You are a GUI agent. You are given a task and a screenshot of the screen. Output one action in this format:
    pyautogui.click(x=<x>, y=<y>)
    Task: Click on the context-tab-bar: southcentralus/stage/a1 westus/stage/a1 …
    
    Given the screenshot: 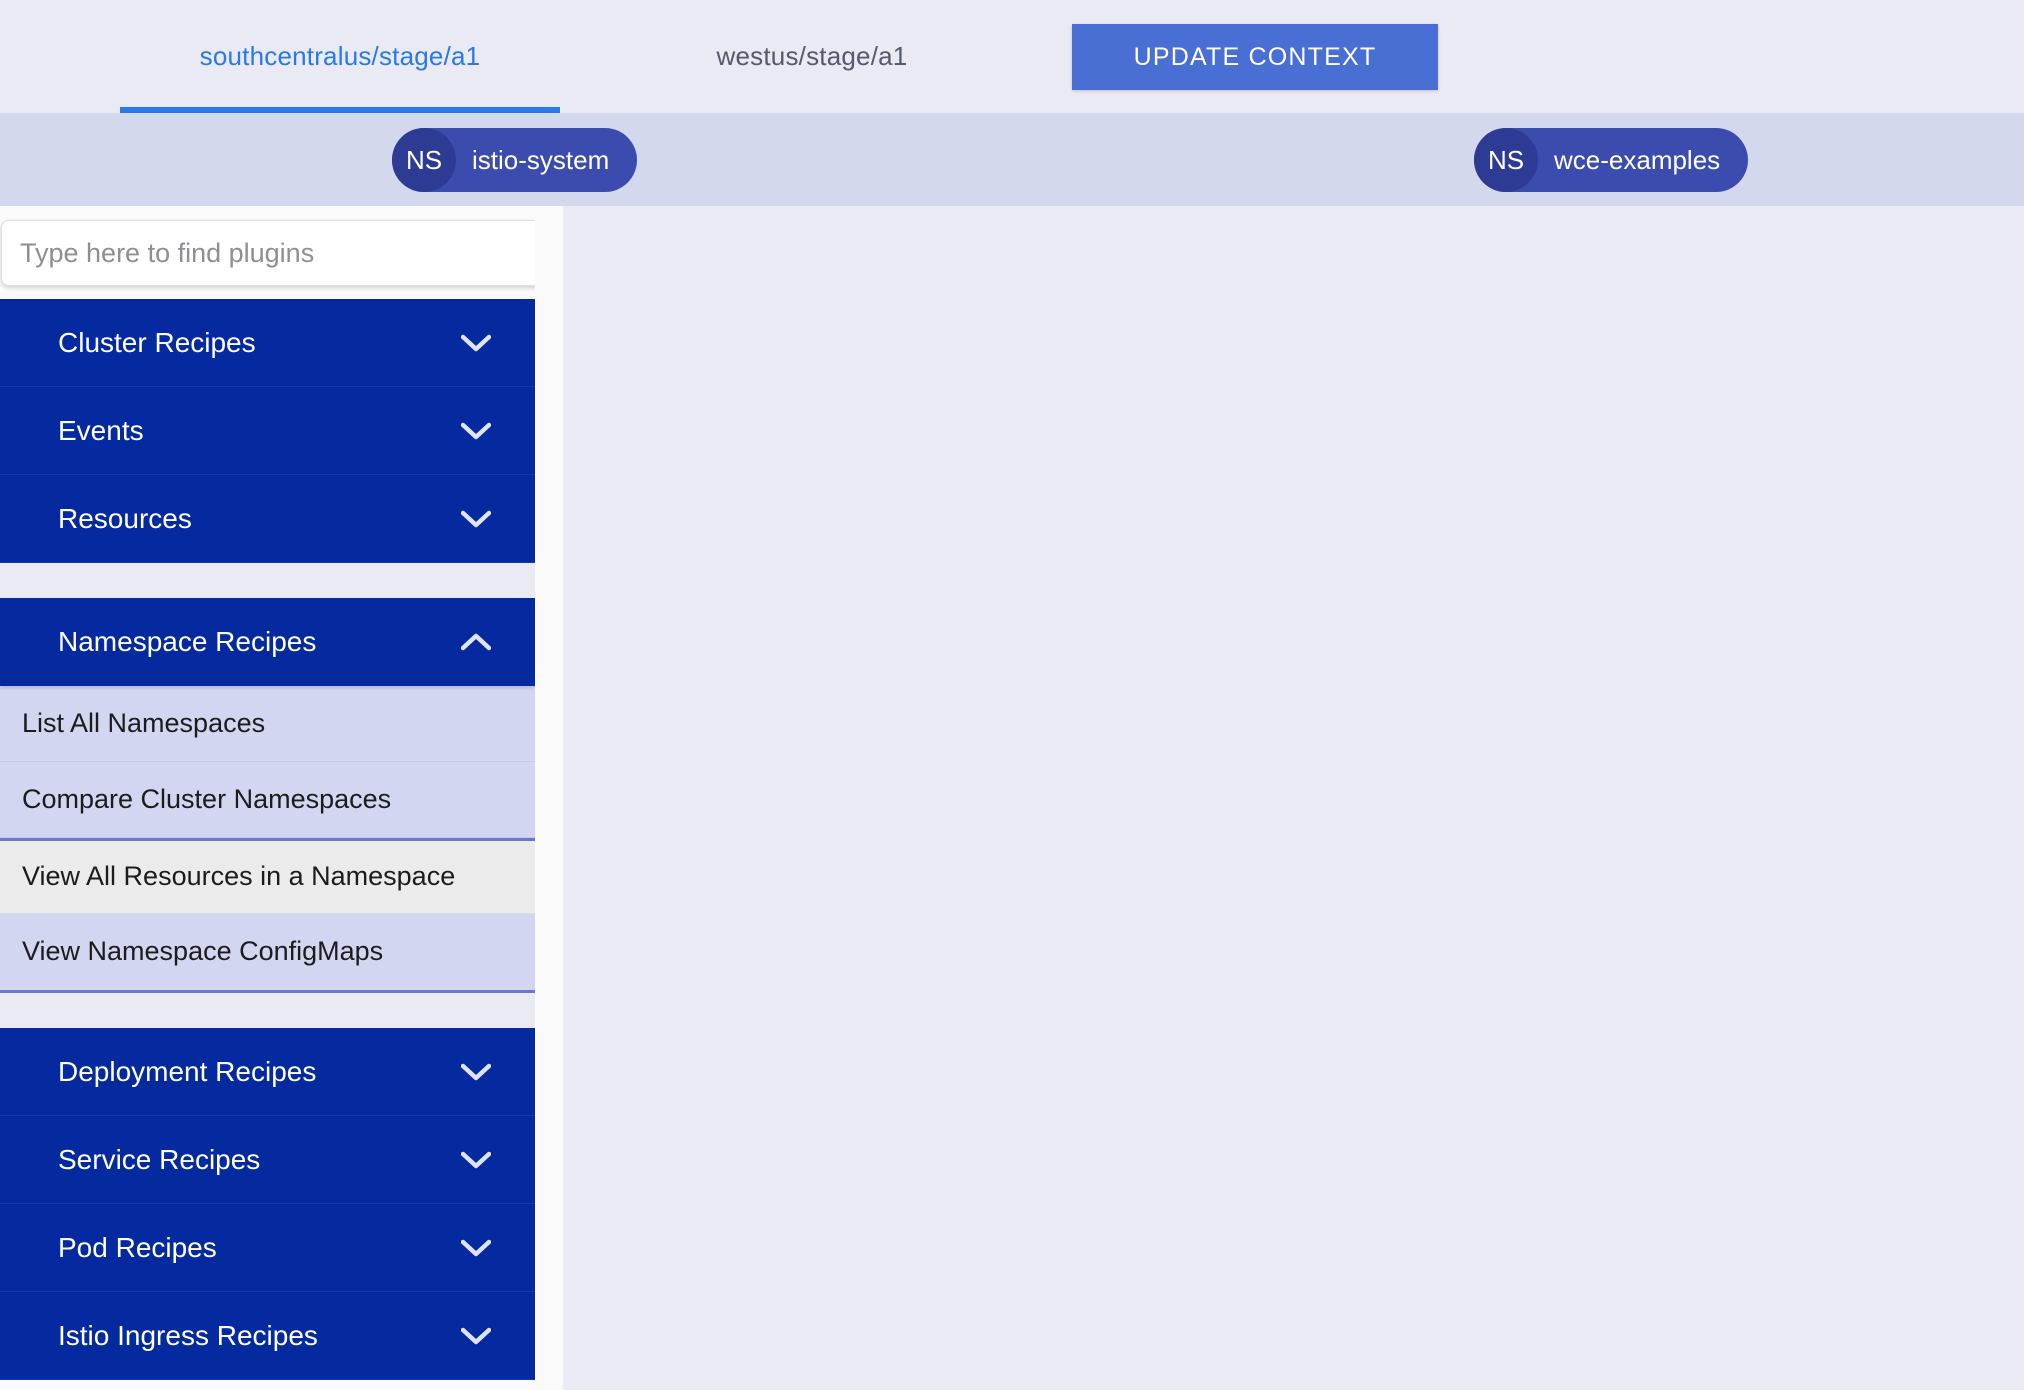 What is the action you would take?
    pyautogui.click(x=1012, y=56)
    